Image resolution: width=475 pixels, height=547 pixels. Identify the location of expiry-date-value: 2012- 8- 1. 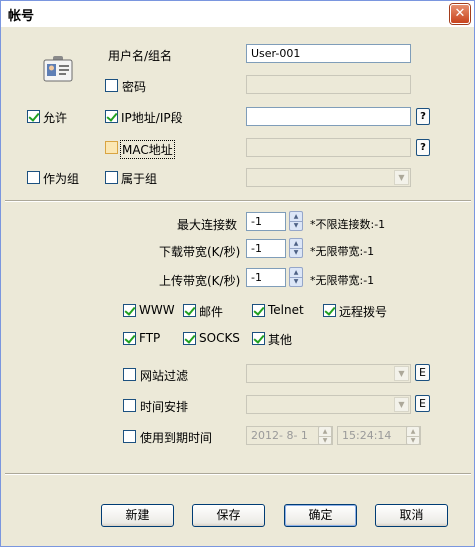
(279, 435).